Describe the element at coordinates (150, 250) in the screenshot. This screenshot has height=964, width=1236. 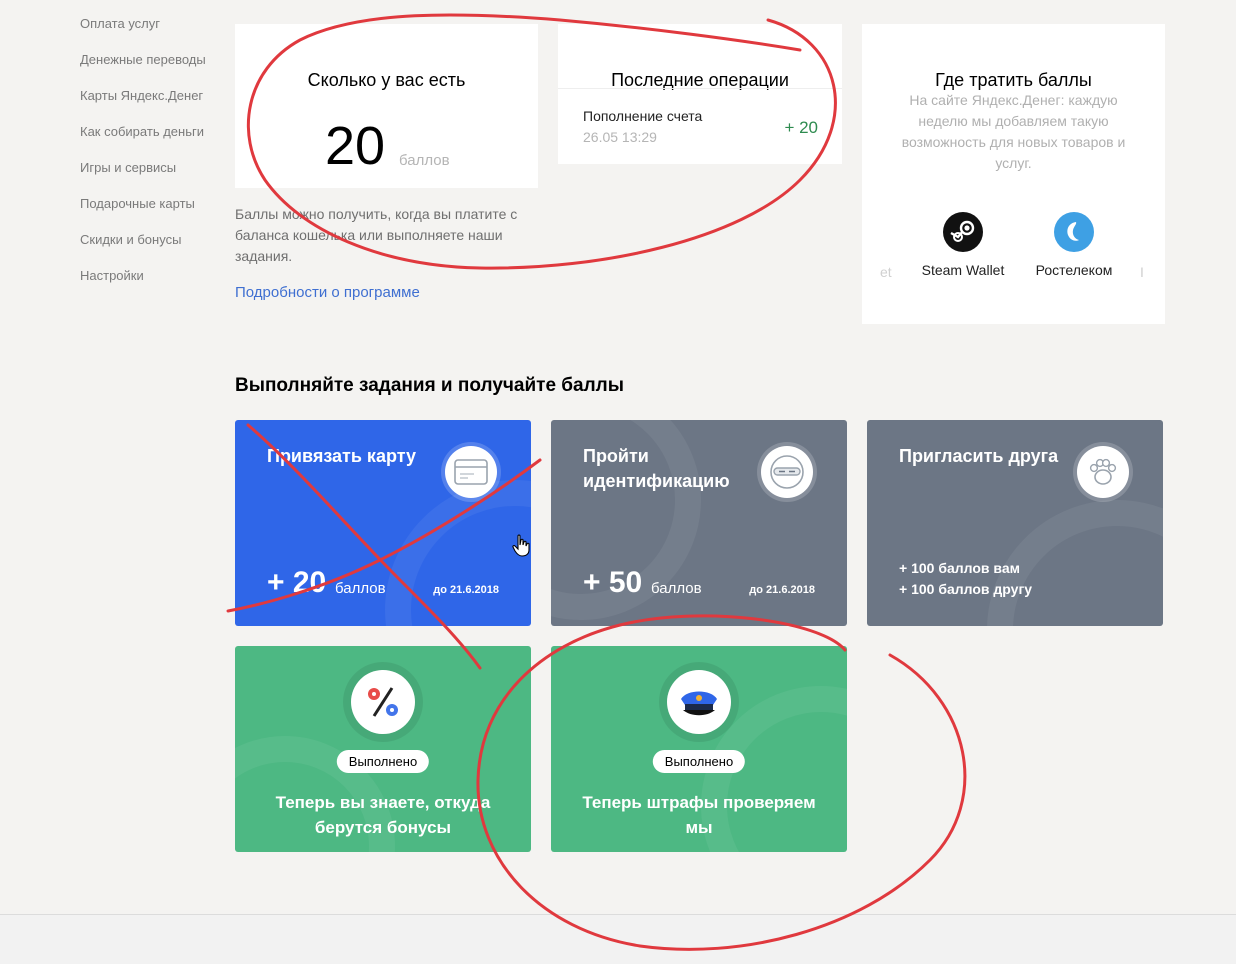
I see `sidebar-item-bonuses: Скидки и бонусы` at that location.